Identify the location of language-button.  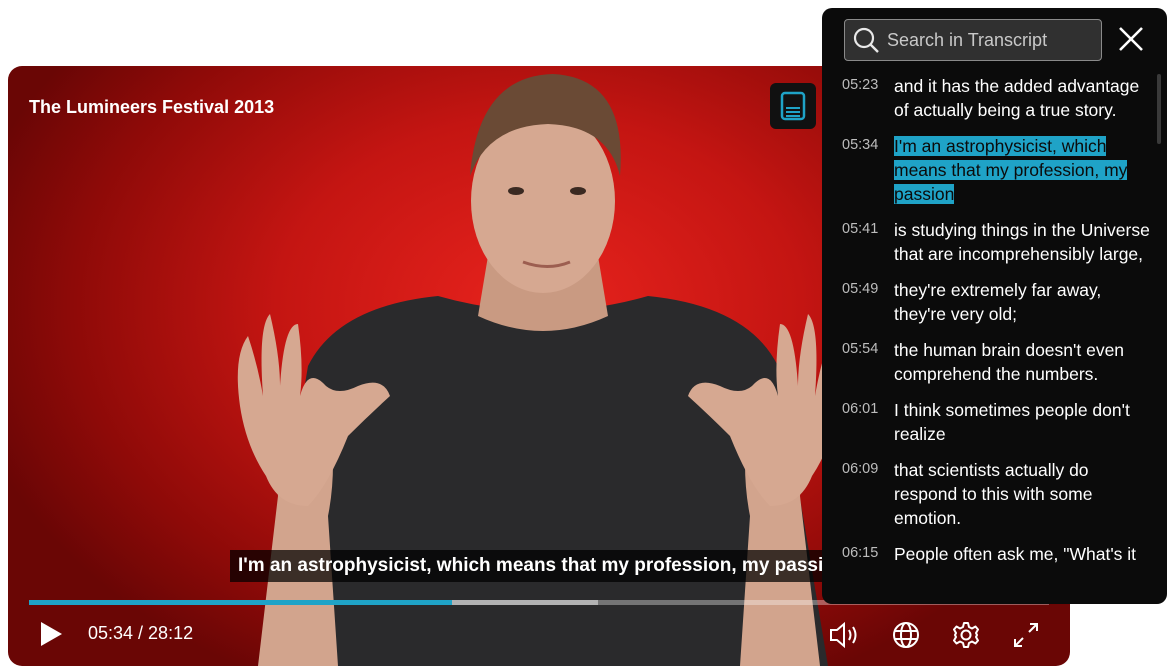
(906, 635).